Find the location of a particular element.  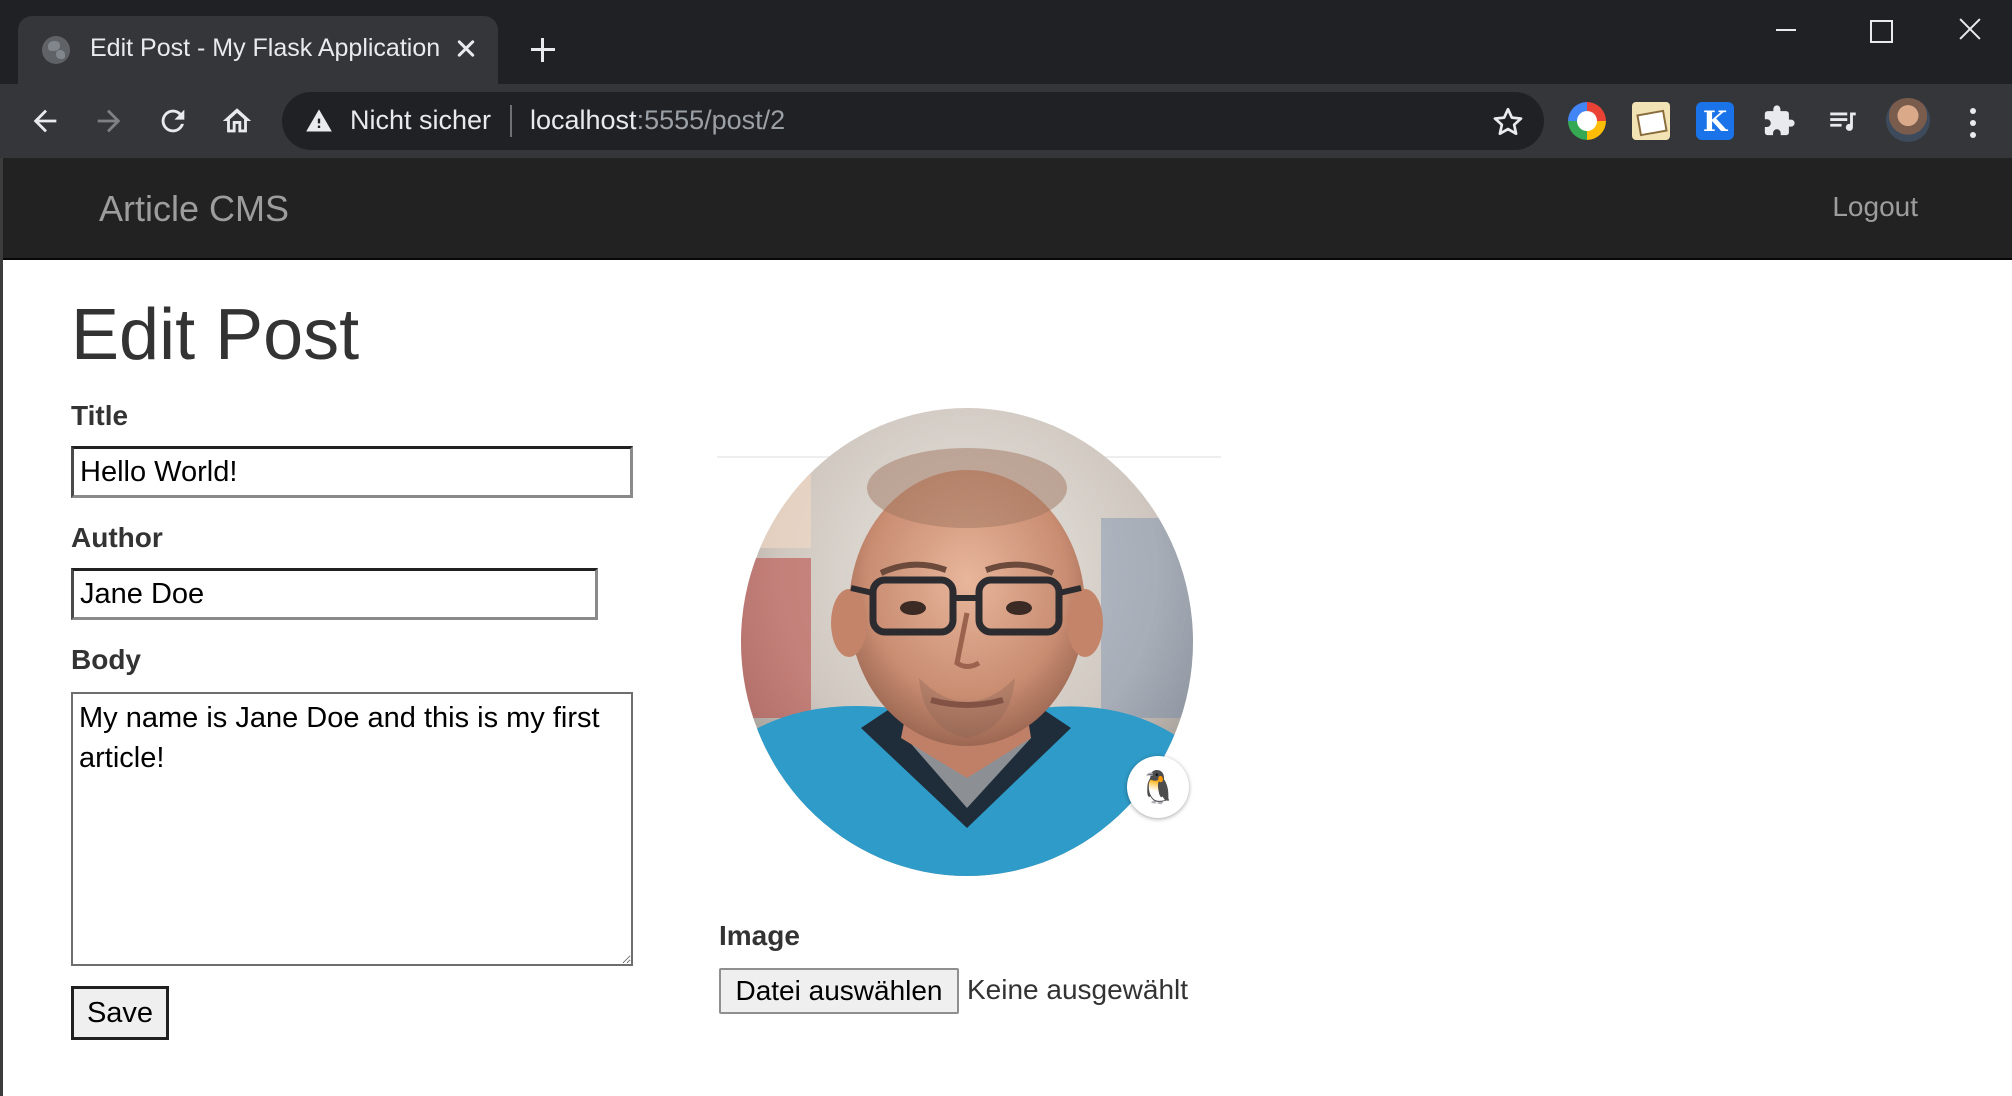

security-label: Nicht sicher is located at coordinates (420, 120).